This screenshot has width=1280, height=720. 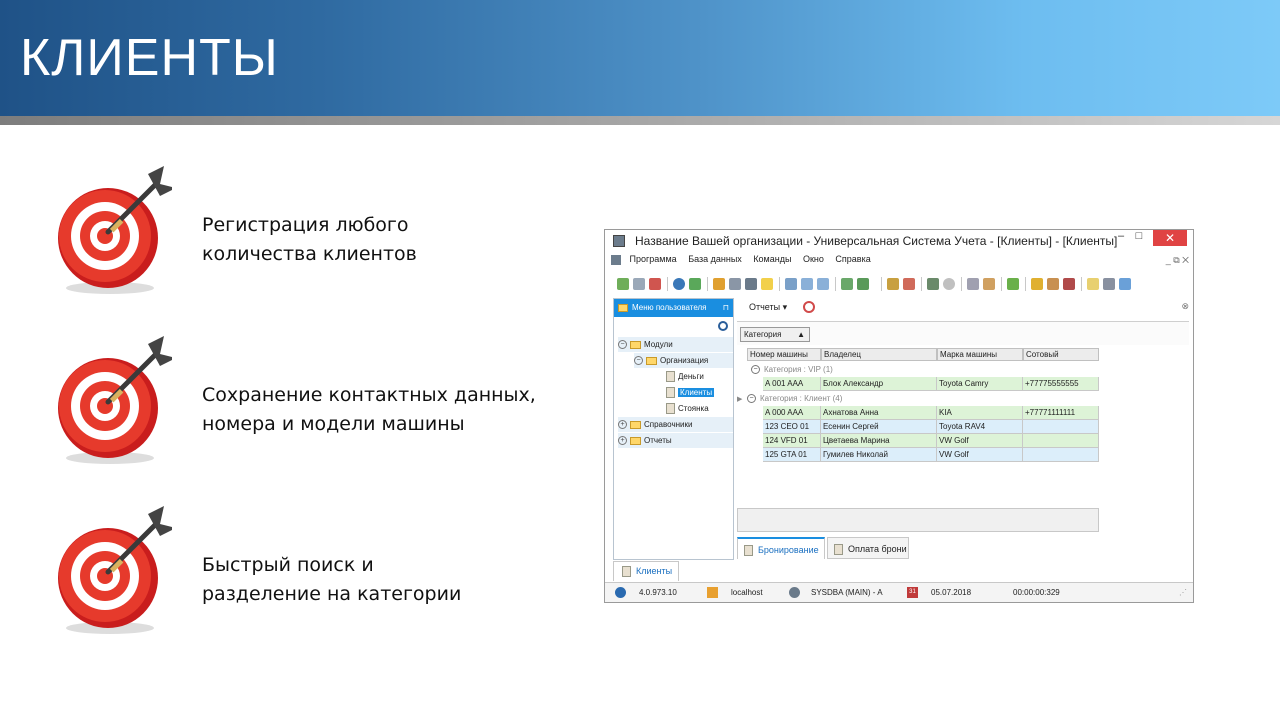 What do you see at coordinates (879, 354) in the screenshot?
I see `column-header-owner: Владелец` at bounding box center [879, 354].